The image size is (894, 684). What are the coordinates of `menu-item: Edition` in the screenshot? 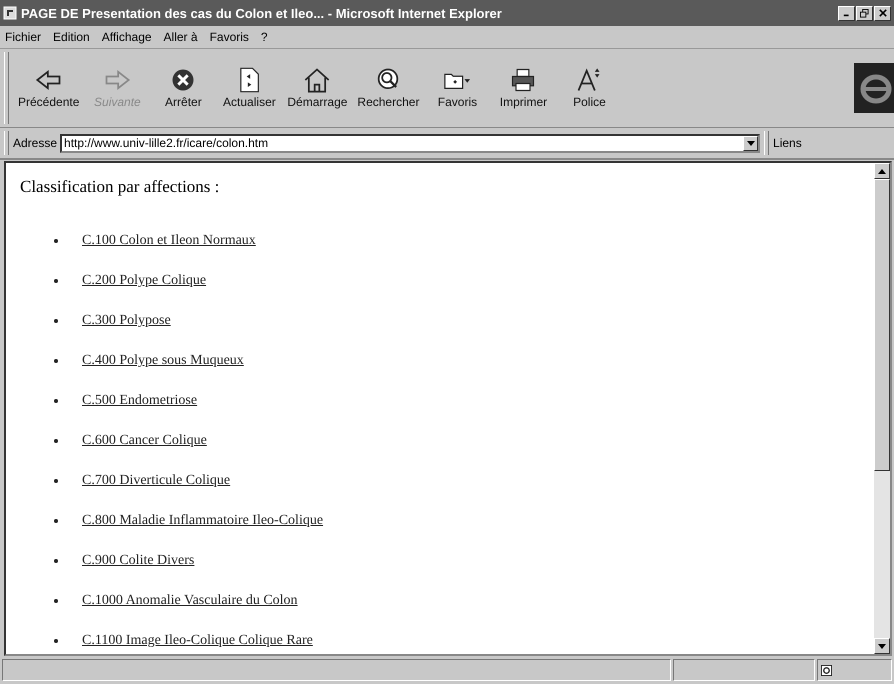 It's located at (71, 37).